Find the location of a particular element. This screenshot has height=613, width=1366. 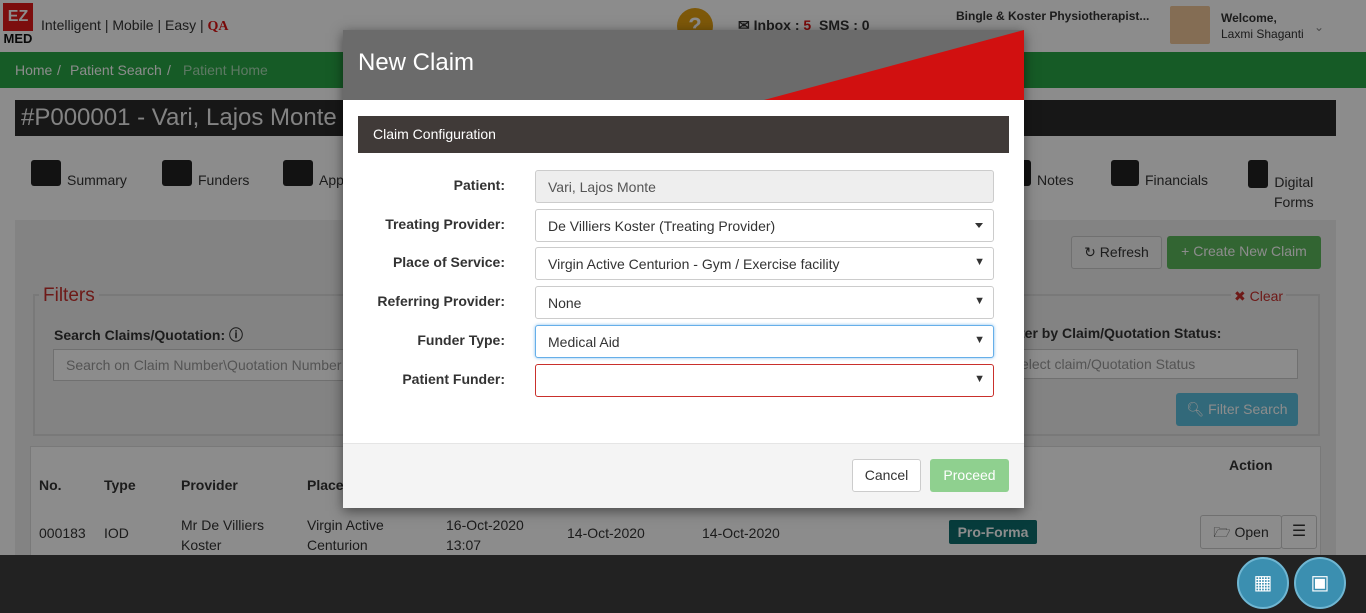

header-ribbon-graphic is located at coordinates (894, 65).